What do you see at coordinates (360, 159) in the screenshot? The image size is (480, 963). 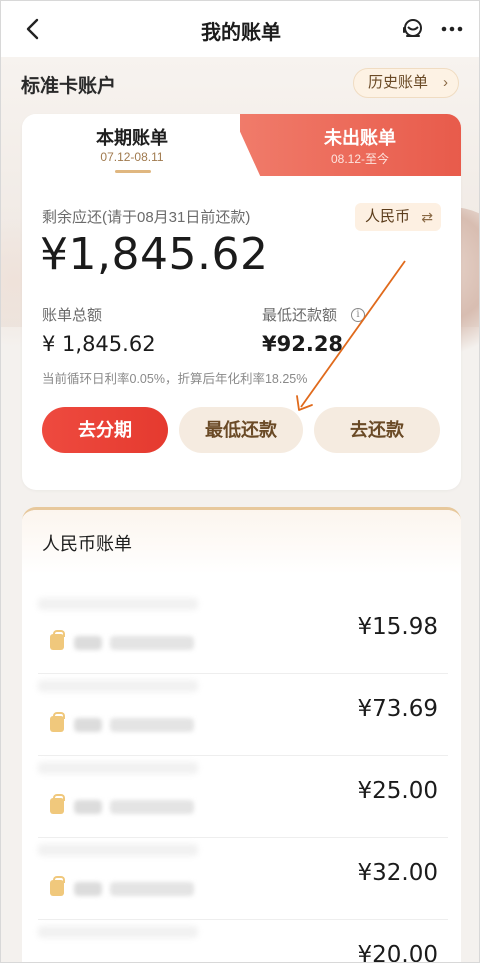 I see `tab-unbilled-dates: 08.12-至今` at bounding box center [360, 159].